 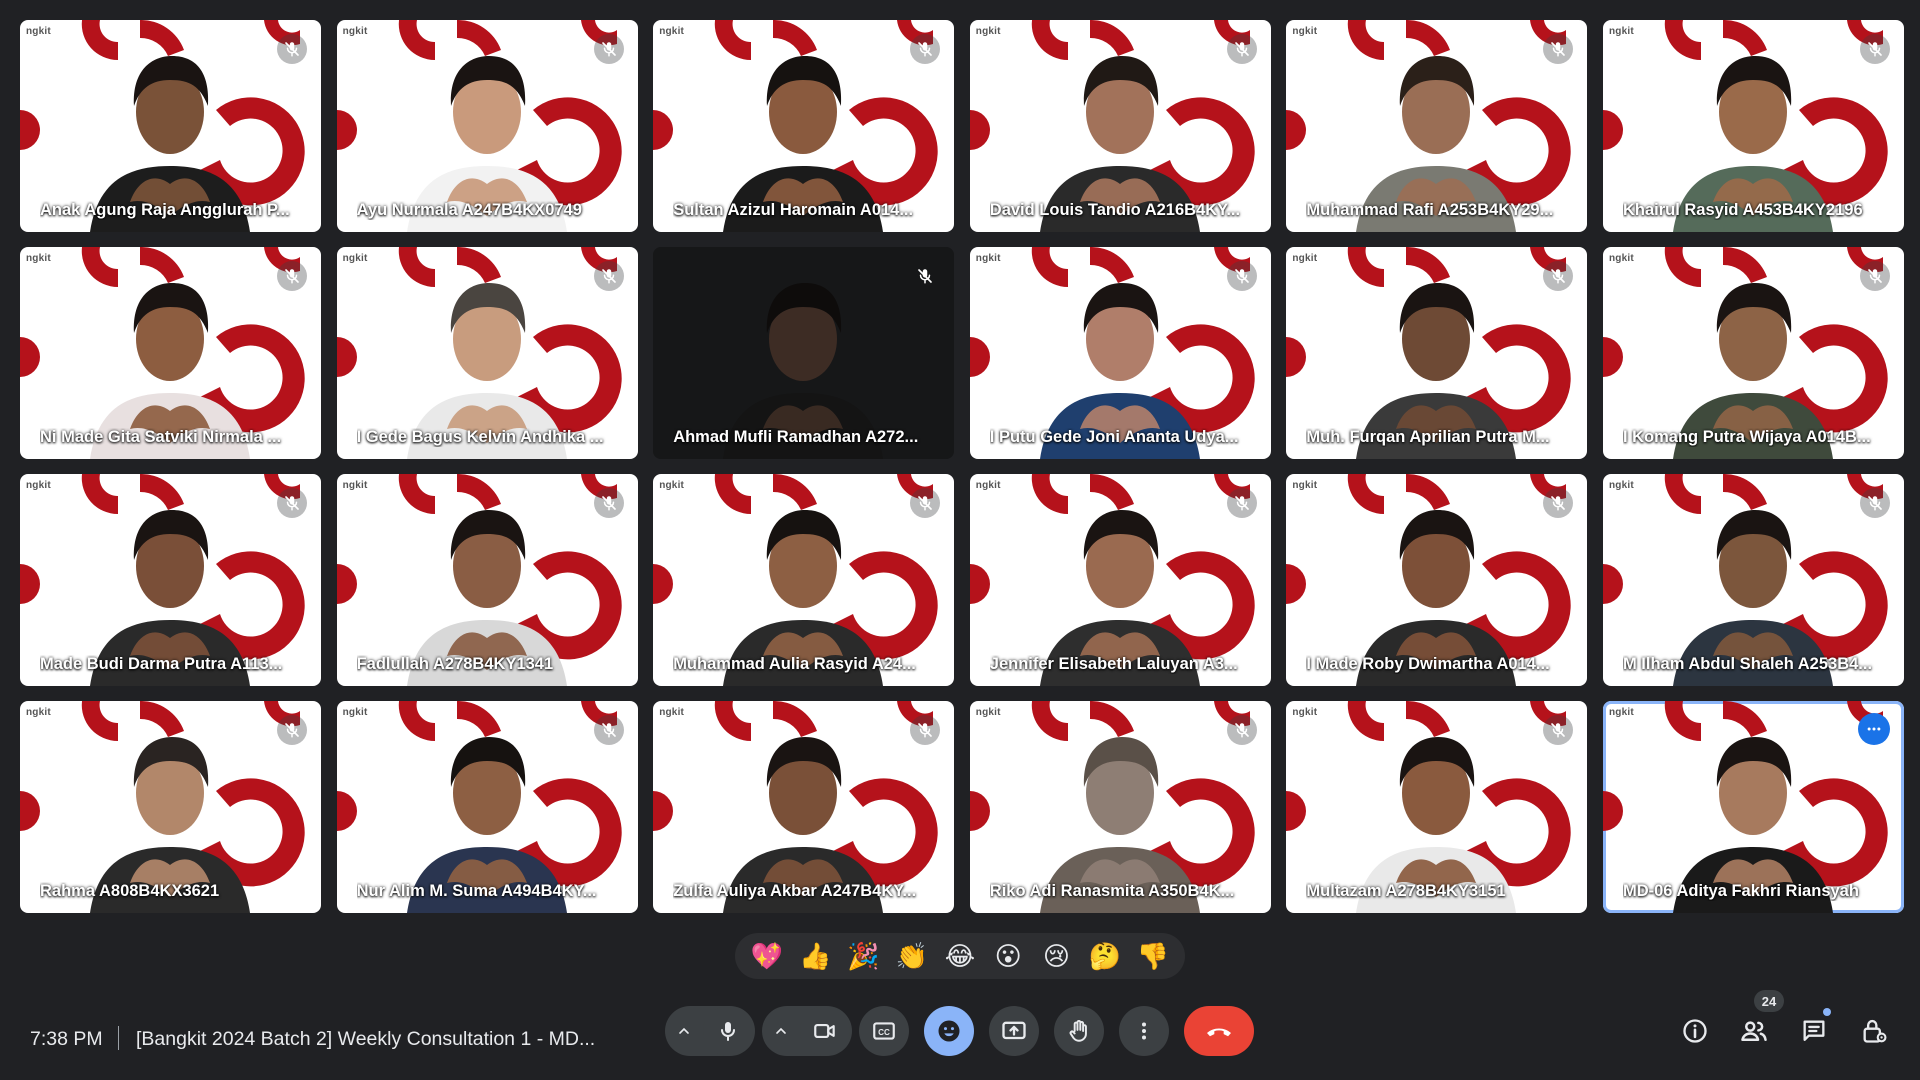 I want to click on send-reaction-button, so click(x=949, y=1031).